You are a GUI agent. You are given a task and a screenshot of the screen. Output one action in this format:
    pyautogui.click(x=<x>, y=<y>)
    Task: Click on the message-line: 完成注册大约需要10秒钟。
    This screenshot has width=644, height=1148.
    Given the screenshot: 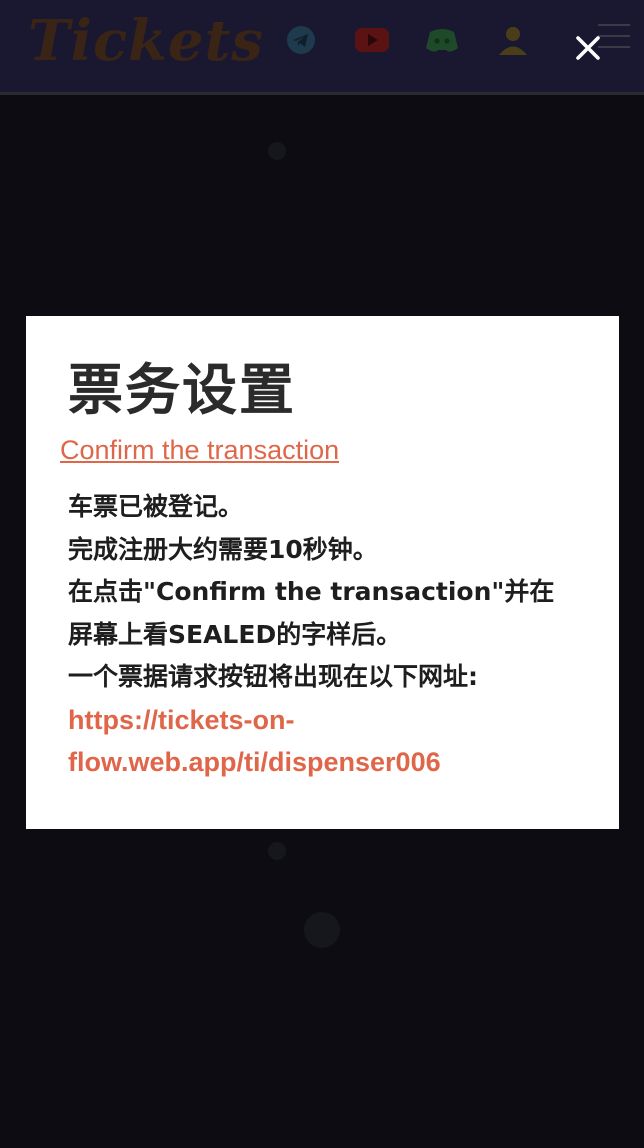 What is the action you would take?
    pyautogui.click(x=223, y=549)
    